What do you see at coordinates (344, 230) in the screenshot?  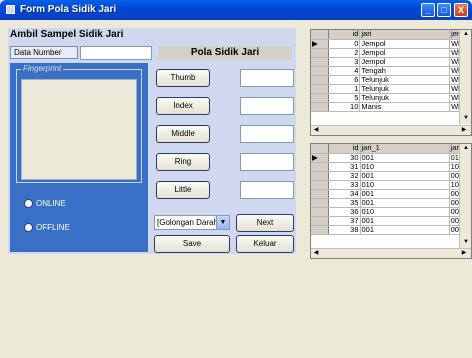 I see `cell: 38` at bounding box center [344, 230].